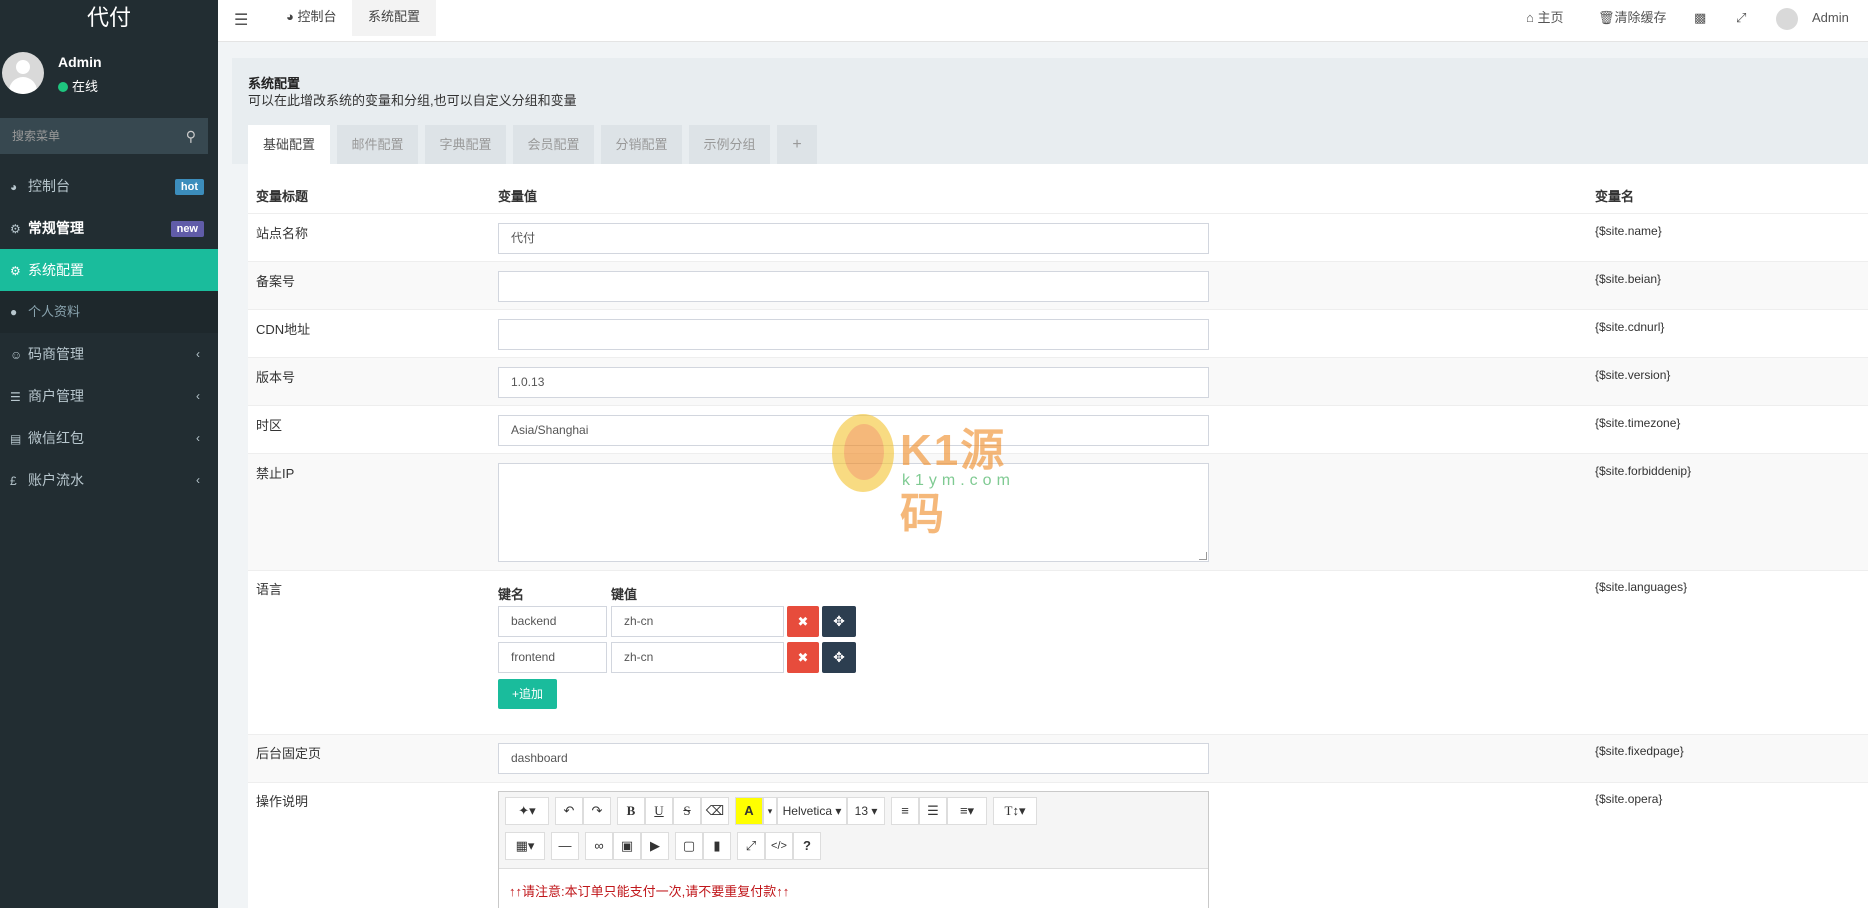 Image resolution: width=1868 pixels, height=908 pixels. I want to click on row-label: 时区, so click(269, 425).